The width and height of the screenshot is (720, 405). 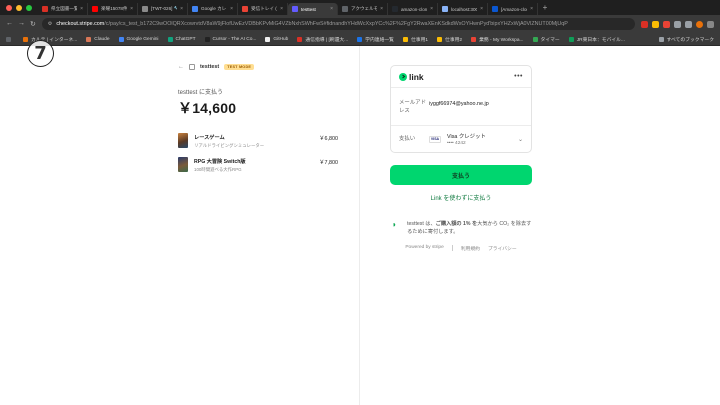 I want to click on new-tab-button: +, so click(x=545, y=8).